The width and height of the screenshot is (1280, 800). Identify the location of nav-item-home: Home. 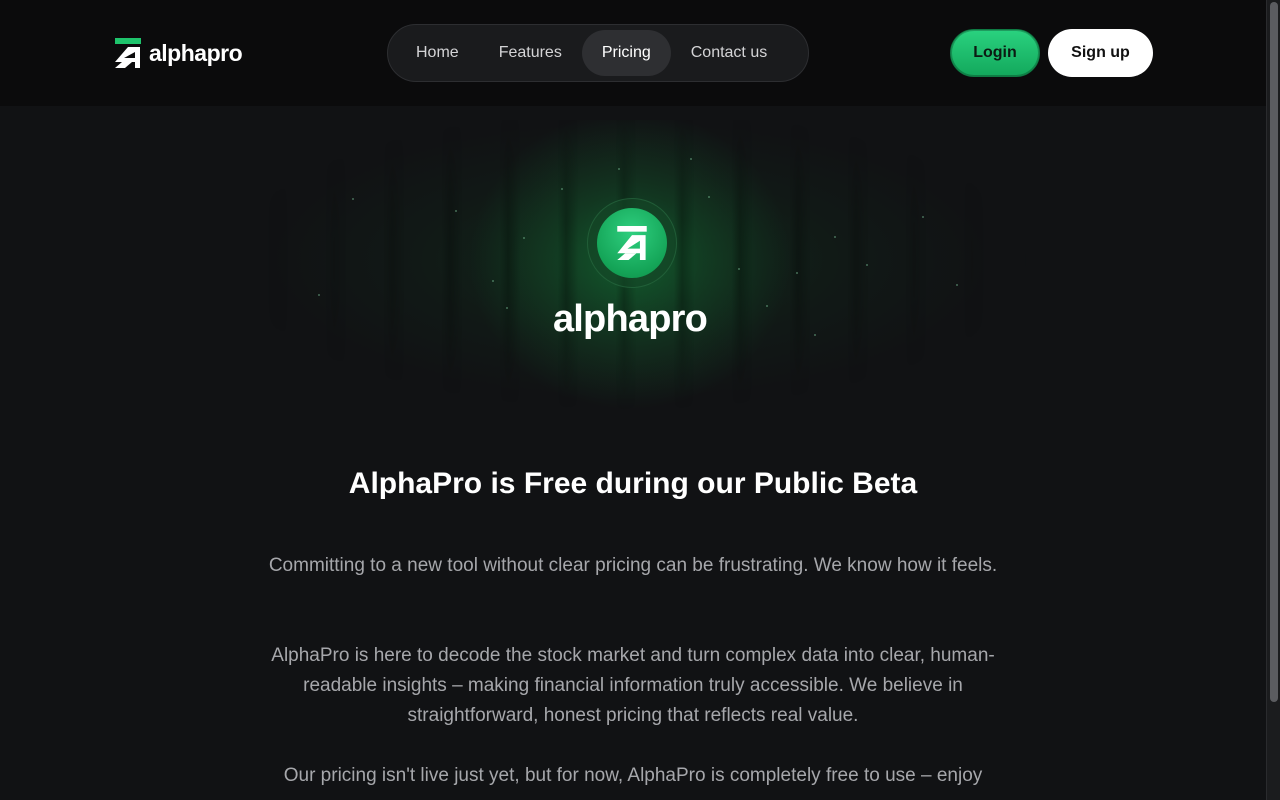
(437, 53).